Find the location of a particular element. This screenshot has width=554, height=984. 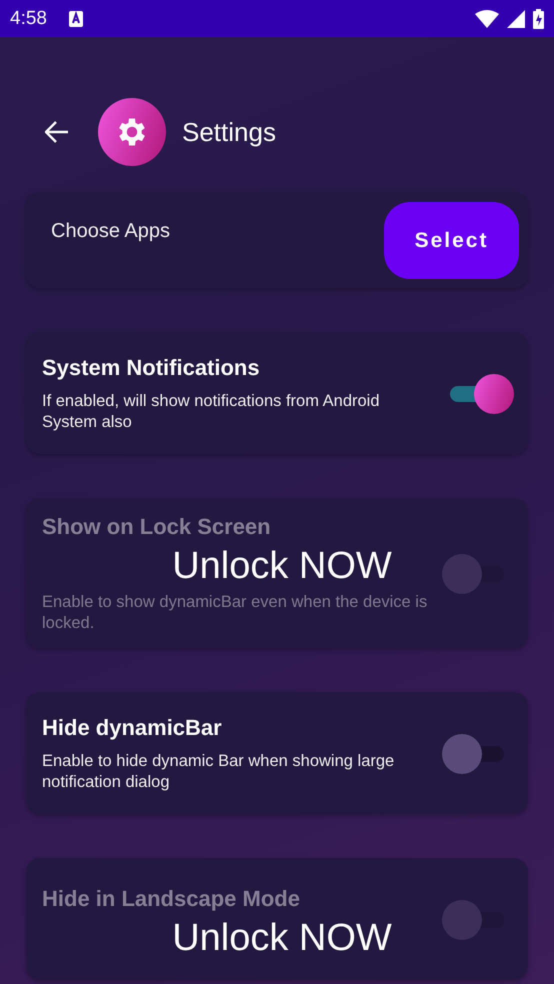

setting-title: System Notifications is located at coordinates (151, 368).